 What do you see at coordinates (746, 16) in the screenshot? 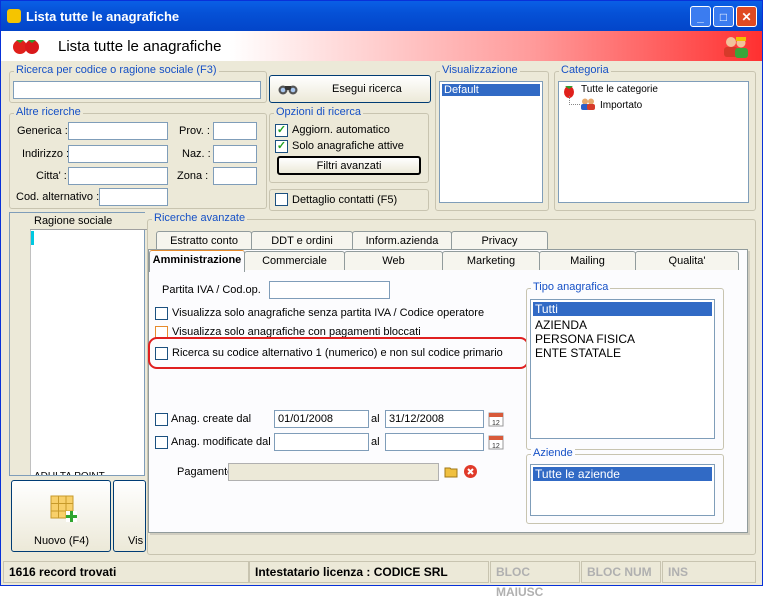
I see `close-button: ✕` at bounding box center [746, 16].